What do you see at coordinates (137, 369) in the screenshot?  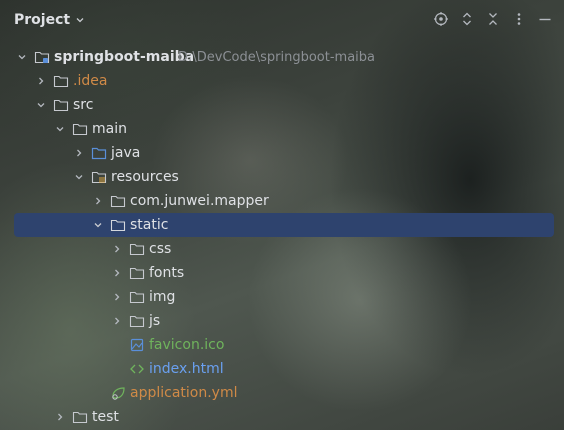 I see `html-file-icon` at bounding box center [137, 369].